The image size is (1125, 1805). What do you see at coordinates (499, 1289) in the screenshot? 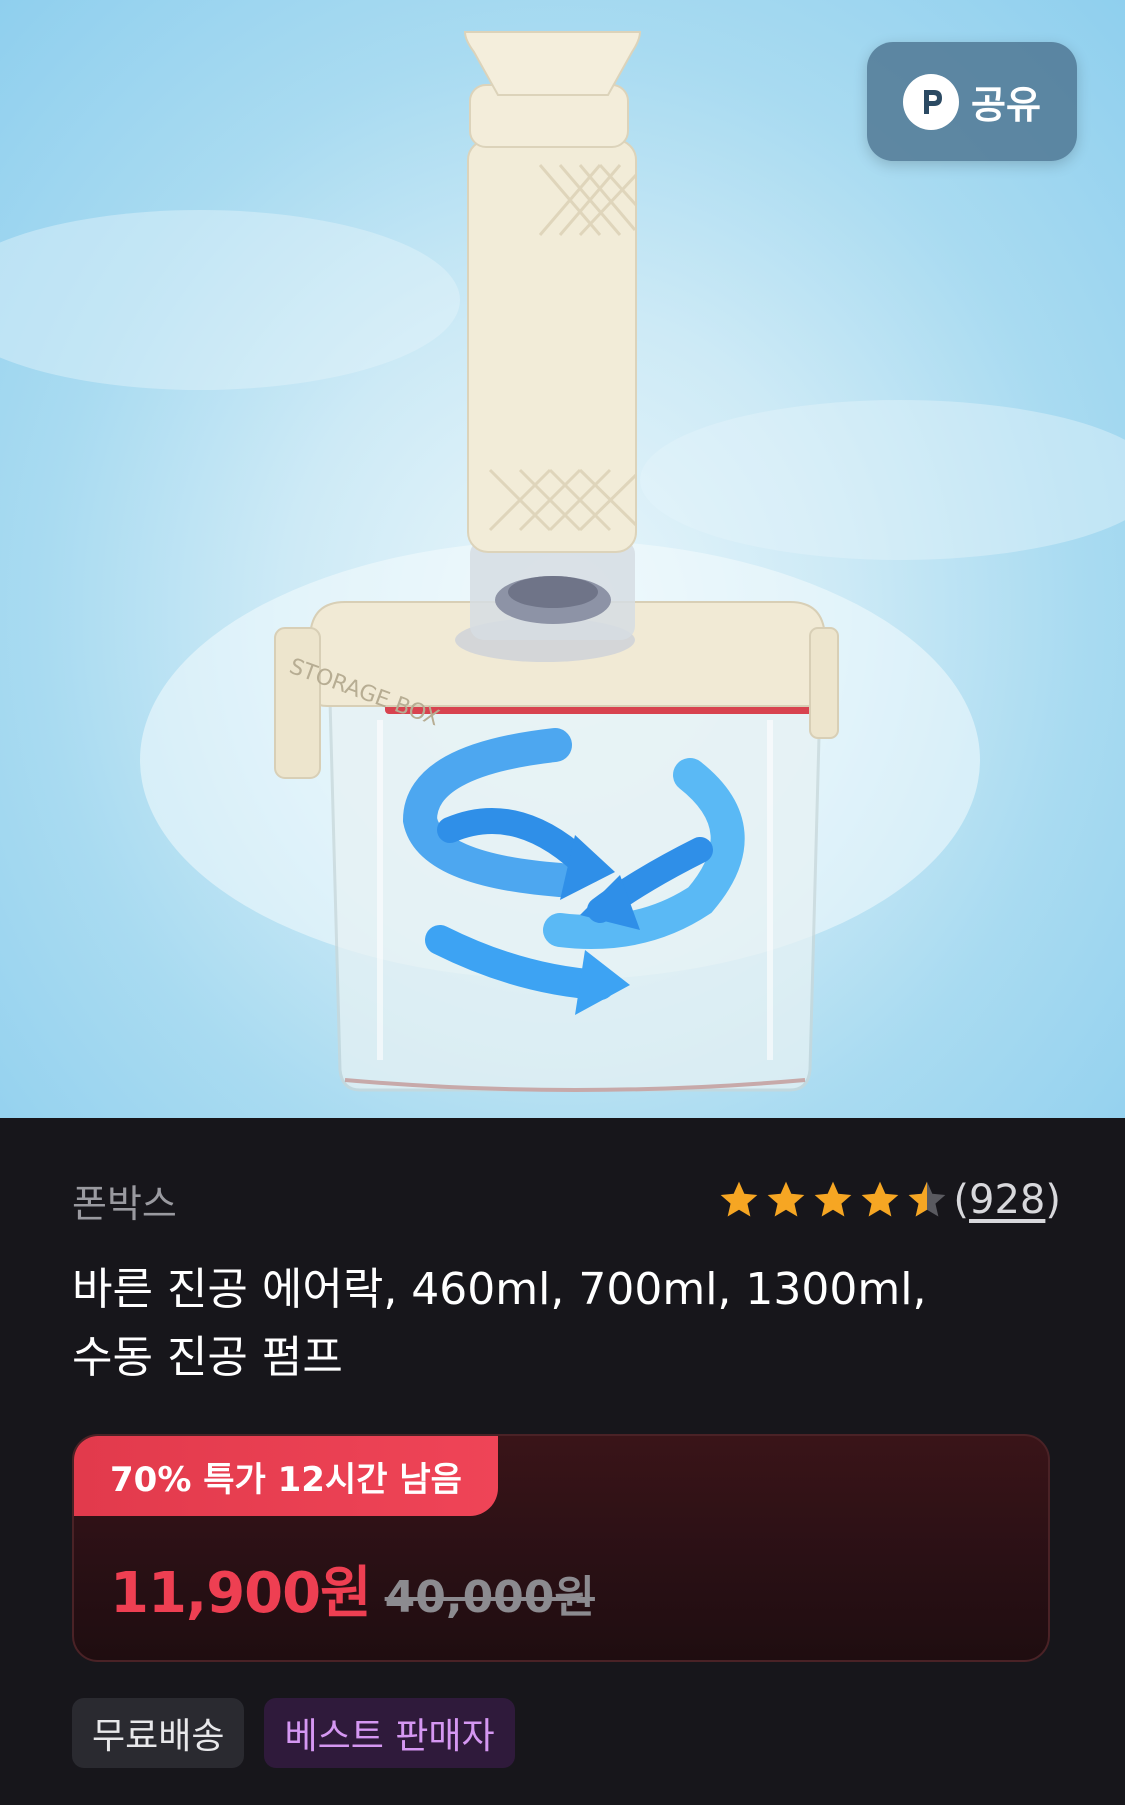
I see `product-title-line1: 바른 진공 에어락, 460ml, 700ml, 1300ml,` at bounding box center [499, 1289].